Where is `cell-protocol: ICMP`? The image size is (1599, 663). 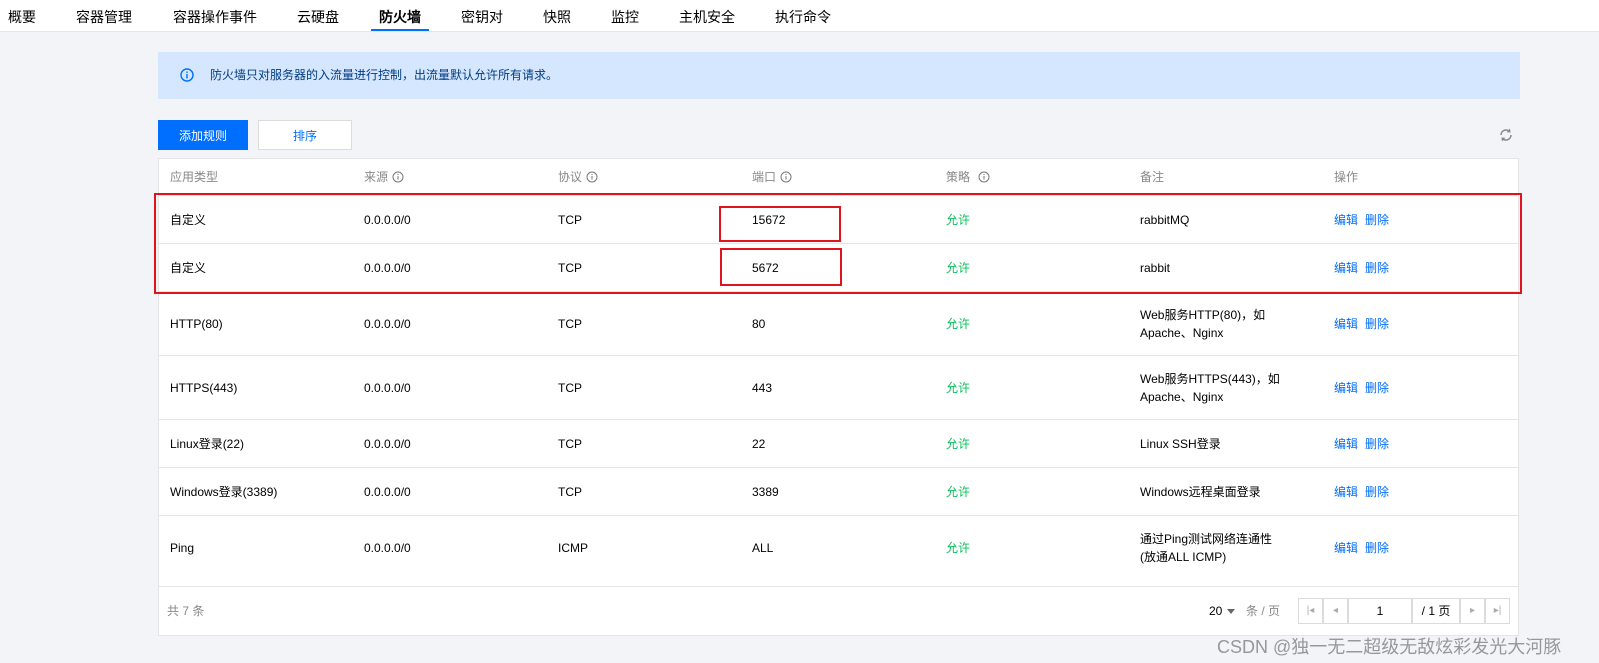
cell-protocol: ICMP is located at coordinates (573, 547).